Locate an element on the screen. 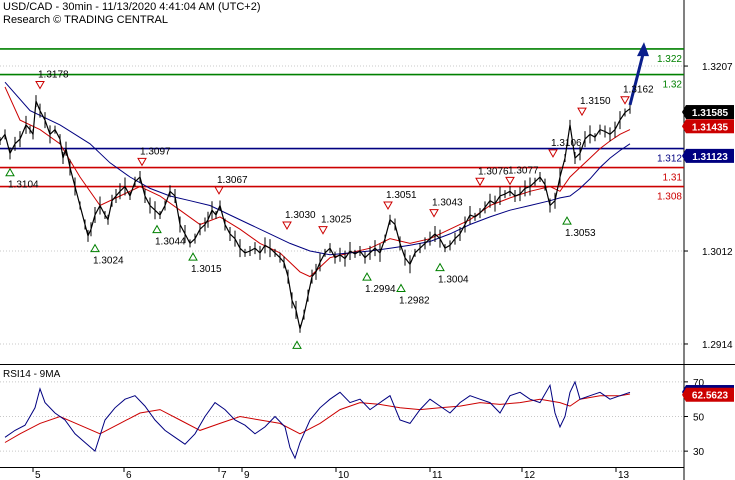  price-badge-text: 1.31123 is located at coordinates (710, 157).